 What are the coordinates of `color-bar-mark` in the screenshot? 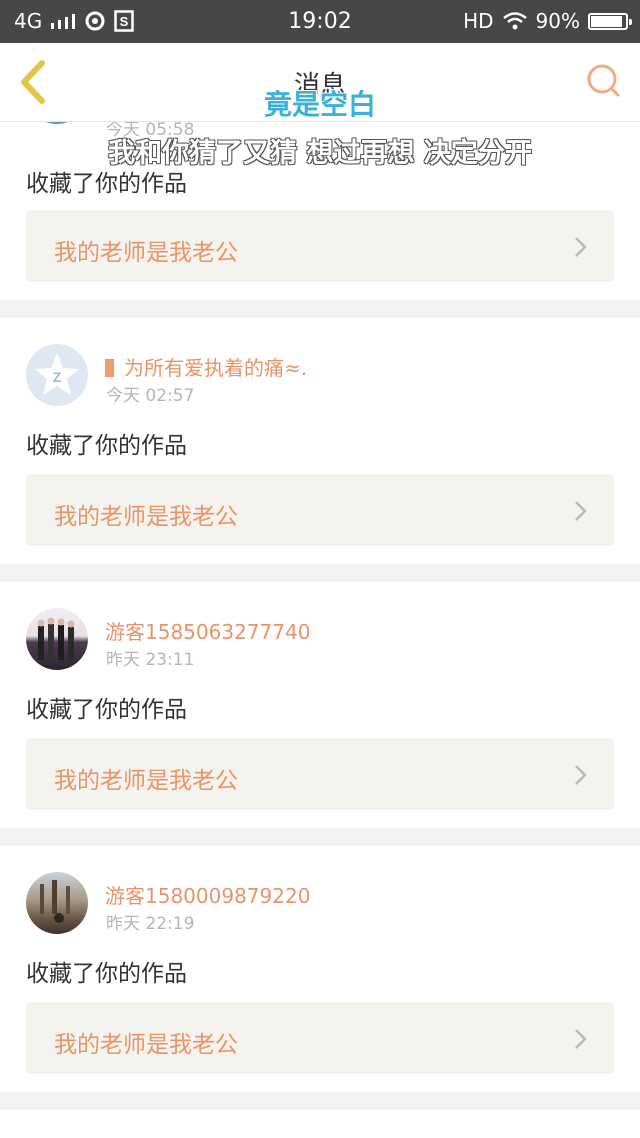 It's located at (109, 368).